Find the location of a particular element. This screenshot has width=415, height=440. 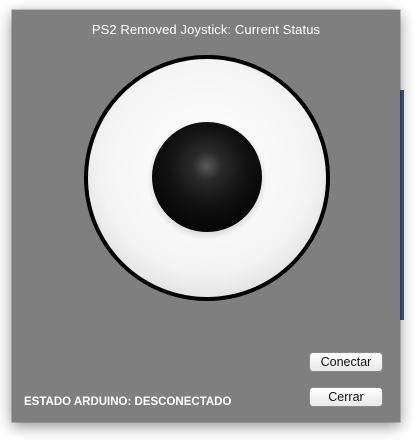

arduino-status-label: ESTADO ARDUINO: DESCONECTADO is located at coordinates (128, 402).